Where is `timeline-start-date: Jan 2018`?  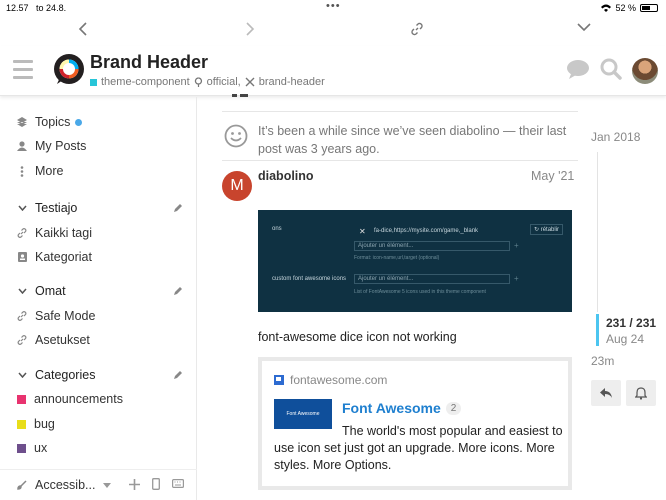 timeline-start-date: Jan 2018 is located at coordinates (615, 137).